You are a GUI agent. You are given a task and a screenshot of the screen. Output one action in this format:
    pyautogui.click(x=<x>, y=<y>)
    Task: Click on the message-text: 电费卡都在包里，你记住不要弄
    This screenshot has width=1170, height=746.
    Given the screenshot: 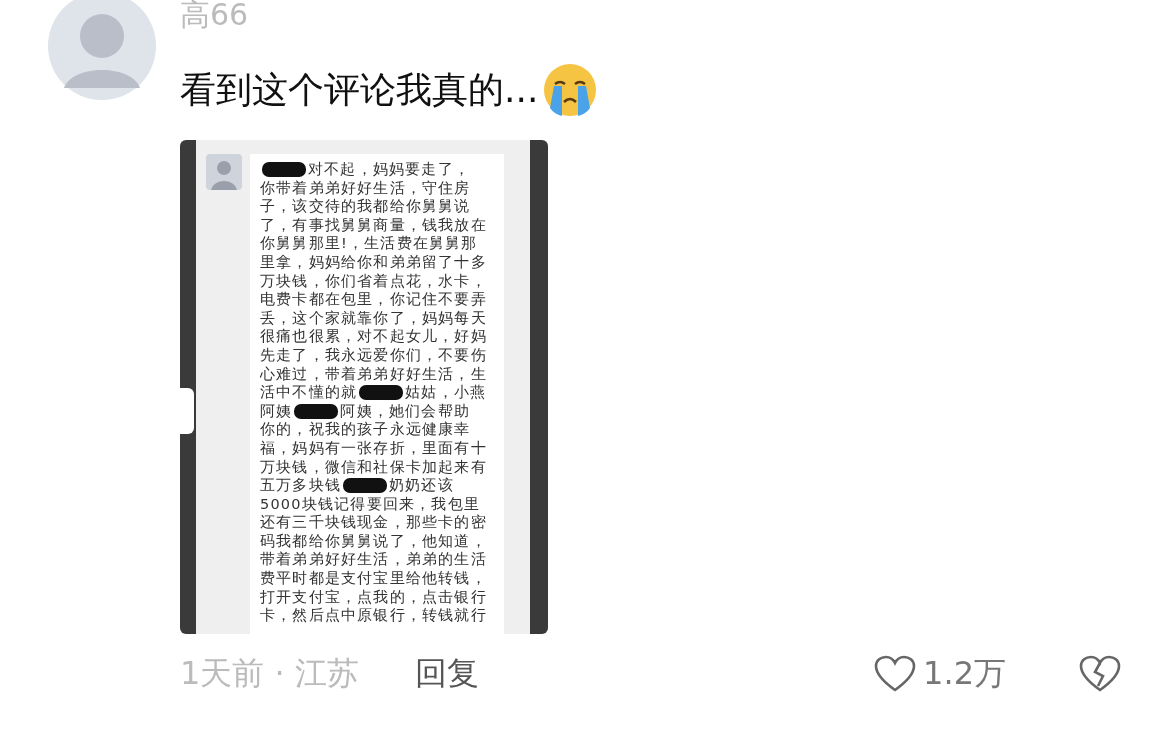 What is the action you would take?
    pyautogui.click(x=373, y=299)
    